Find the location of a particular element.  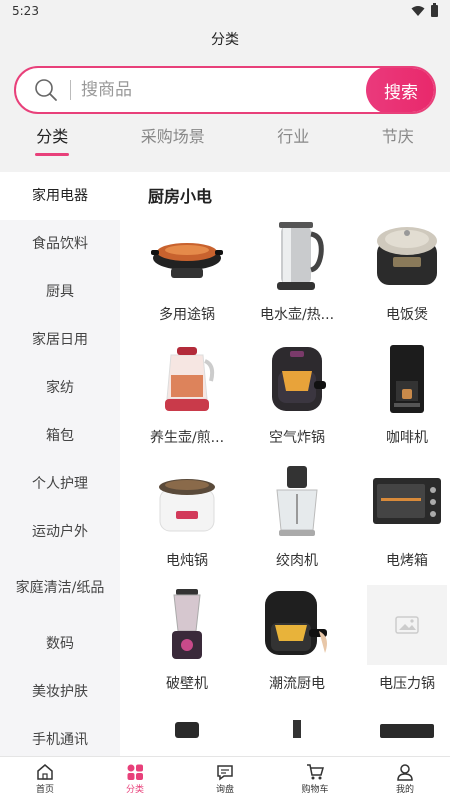

meat-grinder-icon is located at coordinates (297, 502).